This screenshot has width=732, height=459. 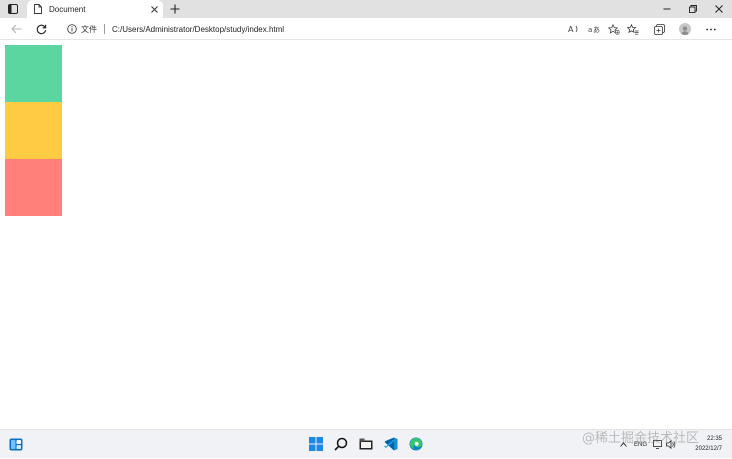 What do you see at coordinates (104, 29) in the screenshot?
I see `address-separator` at bounding box center [104, 29].